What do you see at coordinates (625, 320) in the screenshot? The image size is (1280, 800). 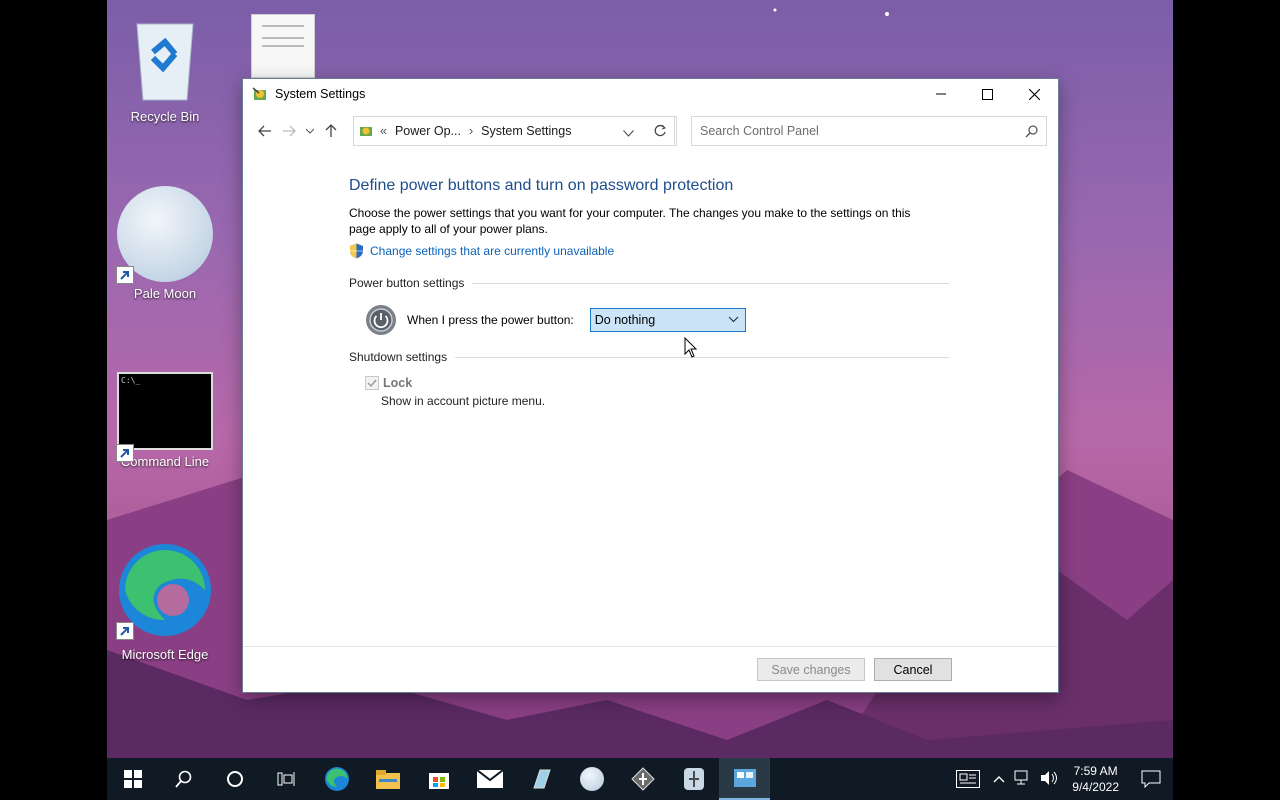 I see `selected-value: Do nothing` at bounding box center [625, 320].